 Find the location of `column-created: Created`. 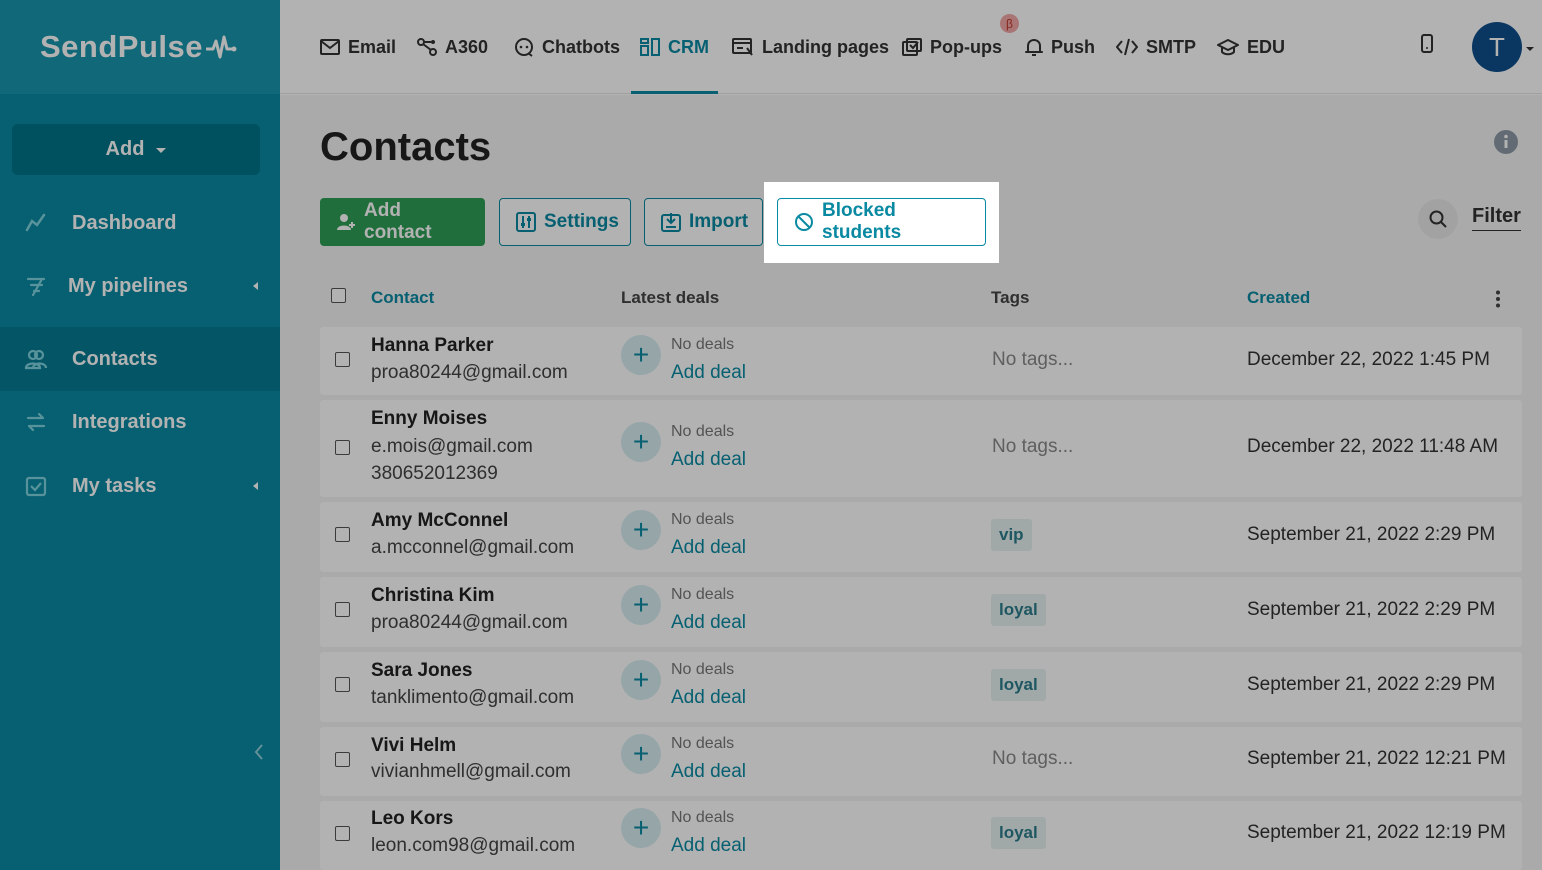

column-created: Created is located at coordinates (1278, 298).